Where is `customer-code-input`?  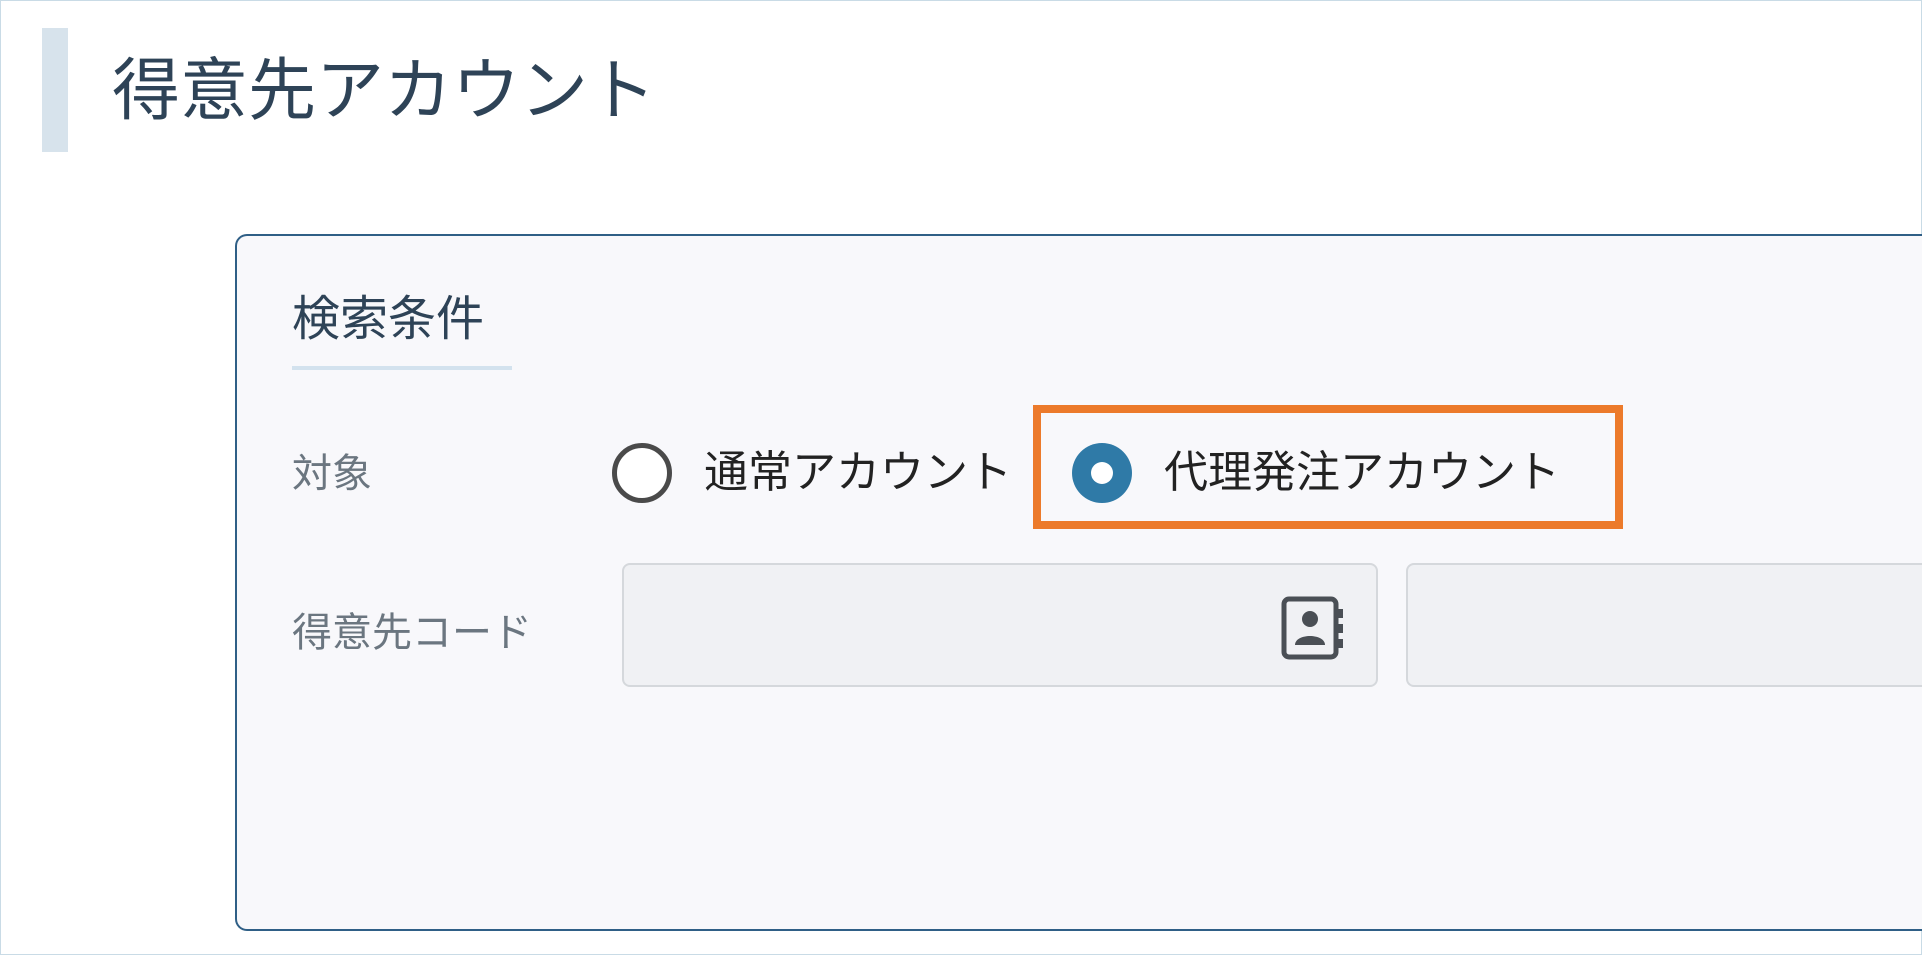 customer-code-input is located at coordinates (1000, 625).